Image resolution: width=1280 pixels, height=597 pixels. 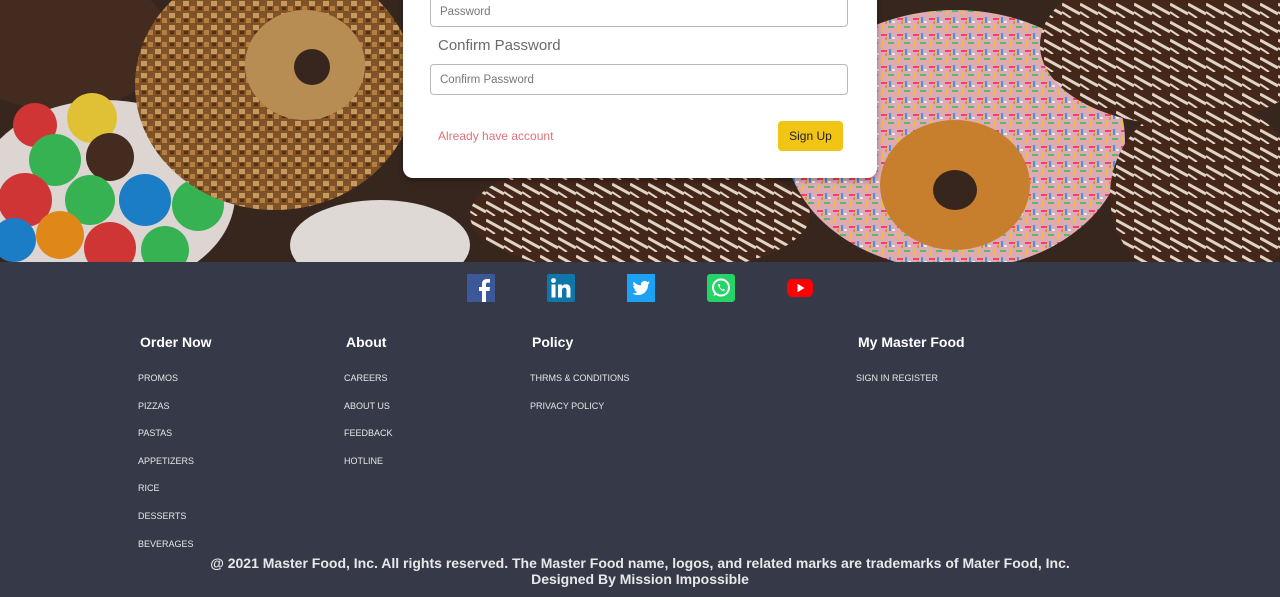 I want to click on list-item: CAREERS, so click(x=368, y=382).